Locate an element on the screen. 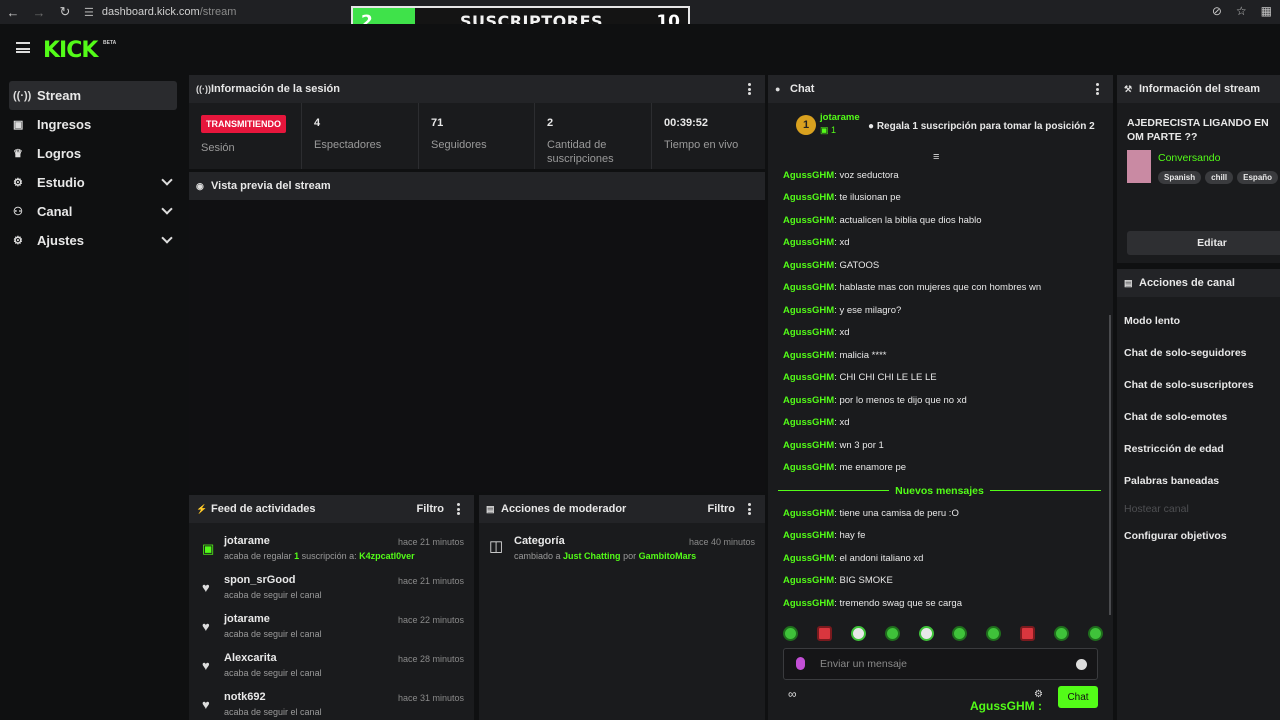 Image resolution: width=1280 pixels, height=720 pixels. panel-header: ⚒ Información del stream is located at coordinates (1198, 89).